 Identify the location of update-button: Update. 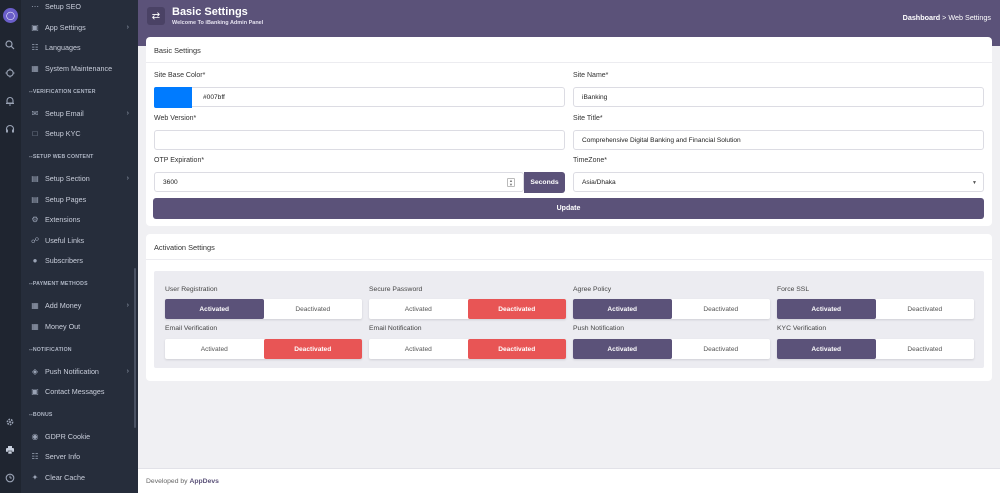
(568, 208).